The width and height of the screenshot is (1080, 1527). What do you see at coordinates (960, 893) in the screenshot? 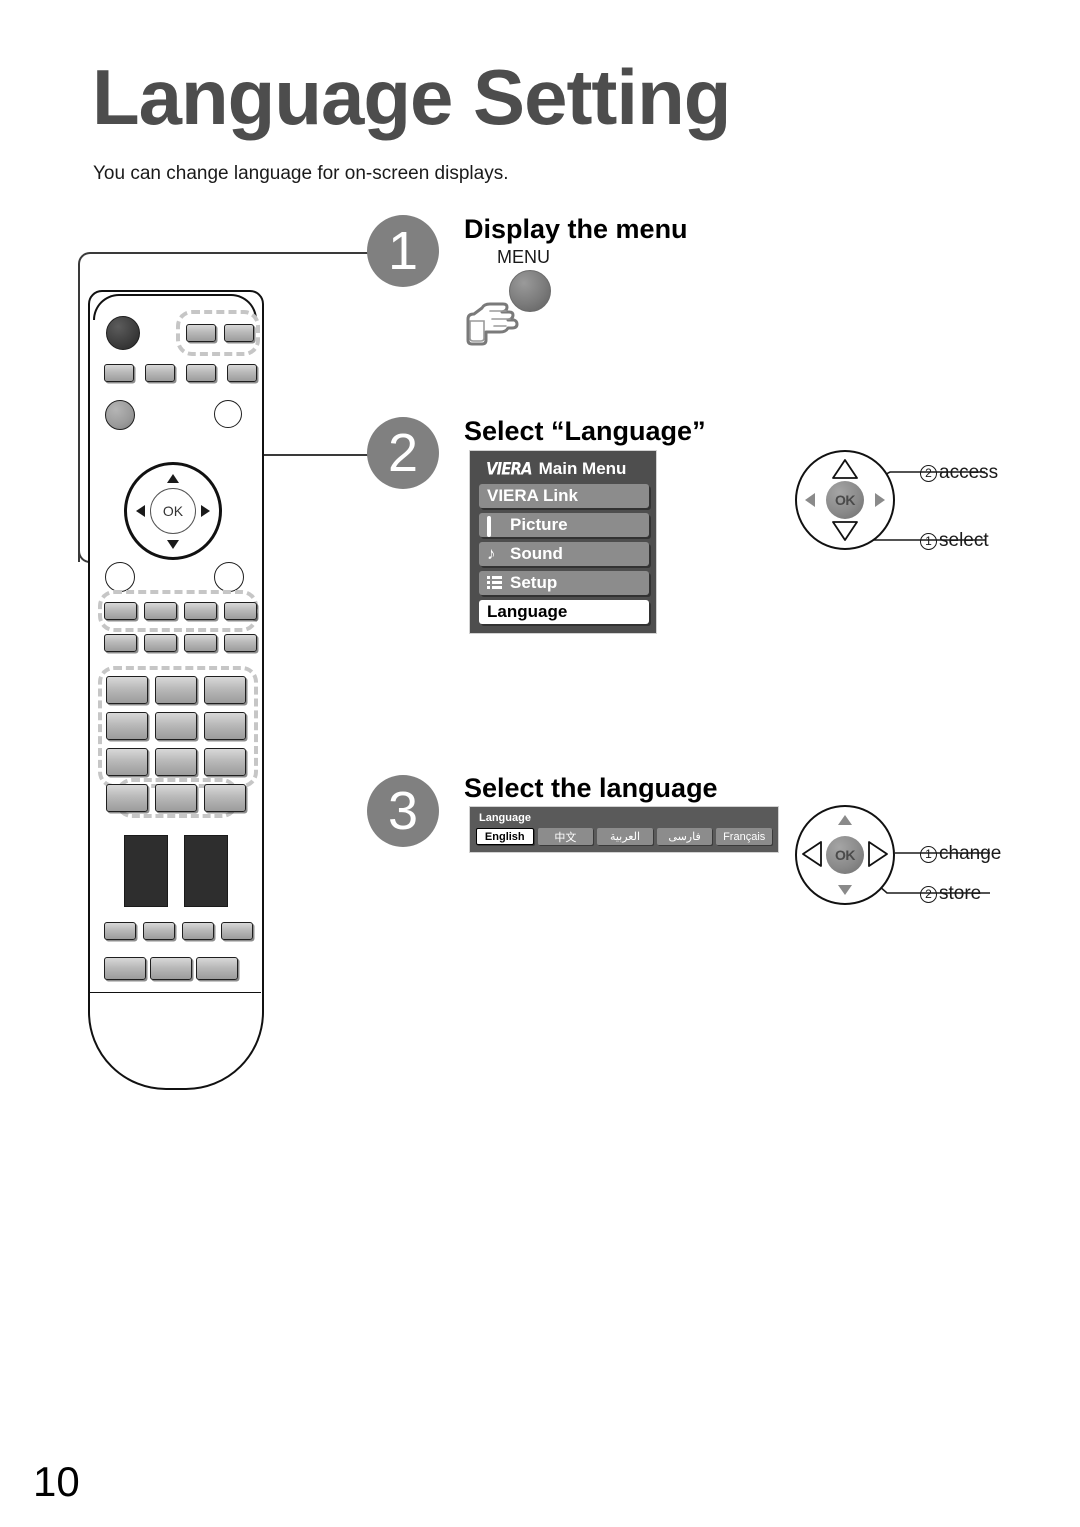
I see `callout-text: store` at bounding box center [960, 893].